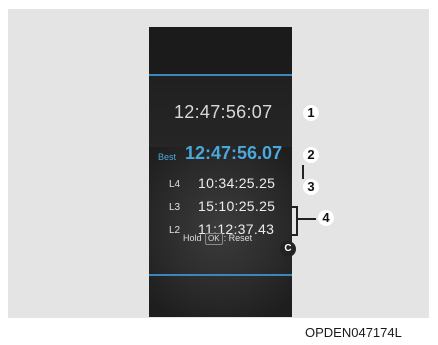 This screenshot has width=438, height=345. I want to click on best-label: Best, so click(167, 157).